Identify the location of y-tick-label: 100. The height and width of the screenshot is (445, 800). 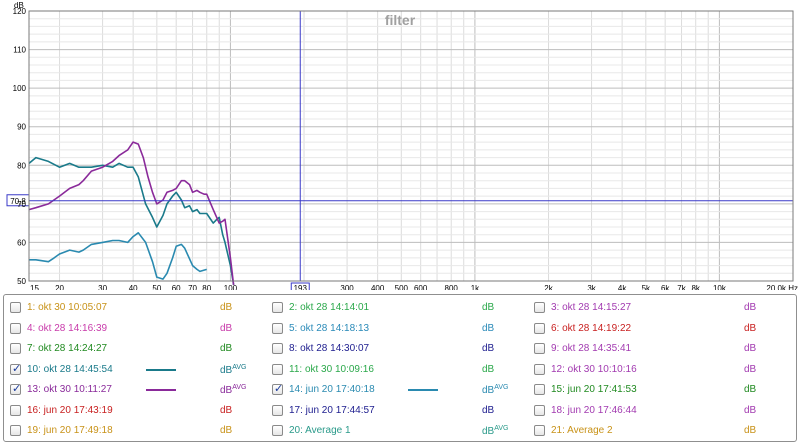
(20, 88).